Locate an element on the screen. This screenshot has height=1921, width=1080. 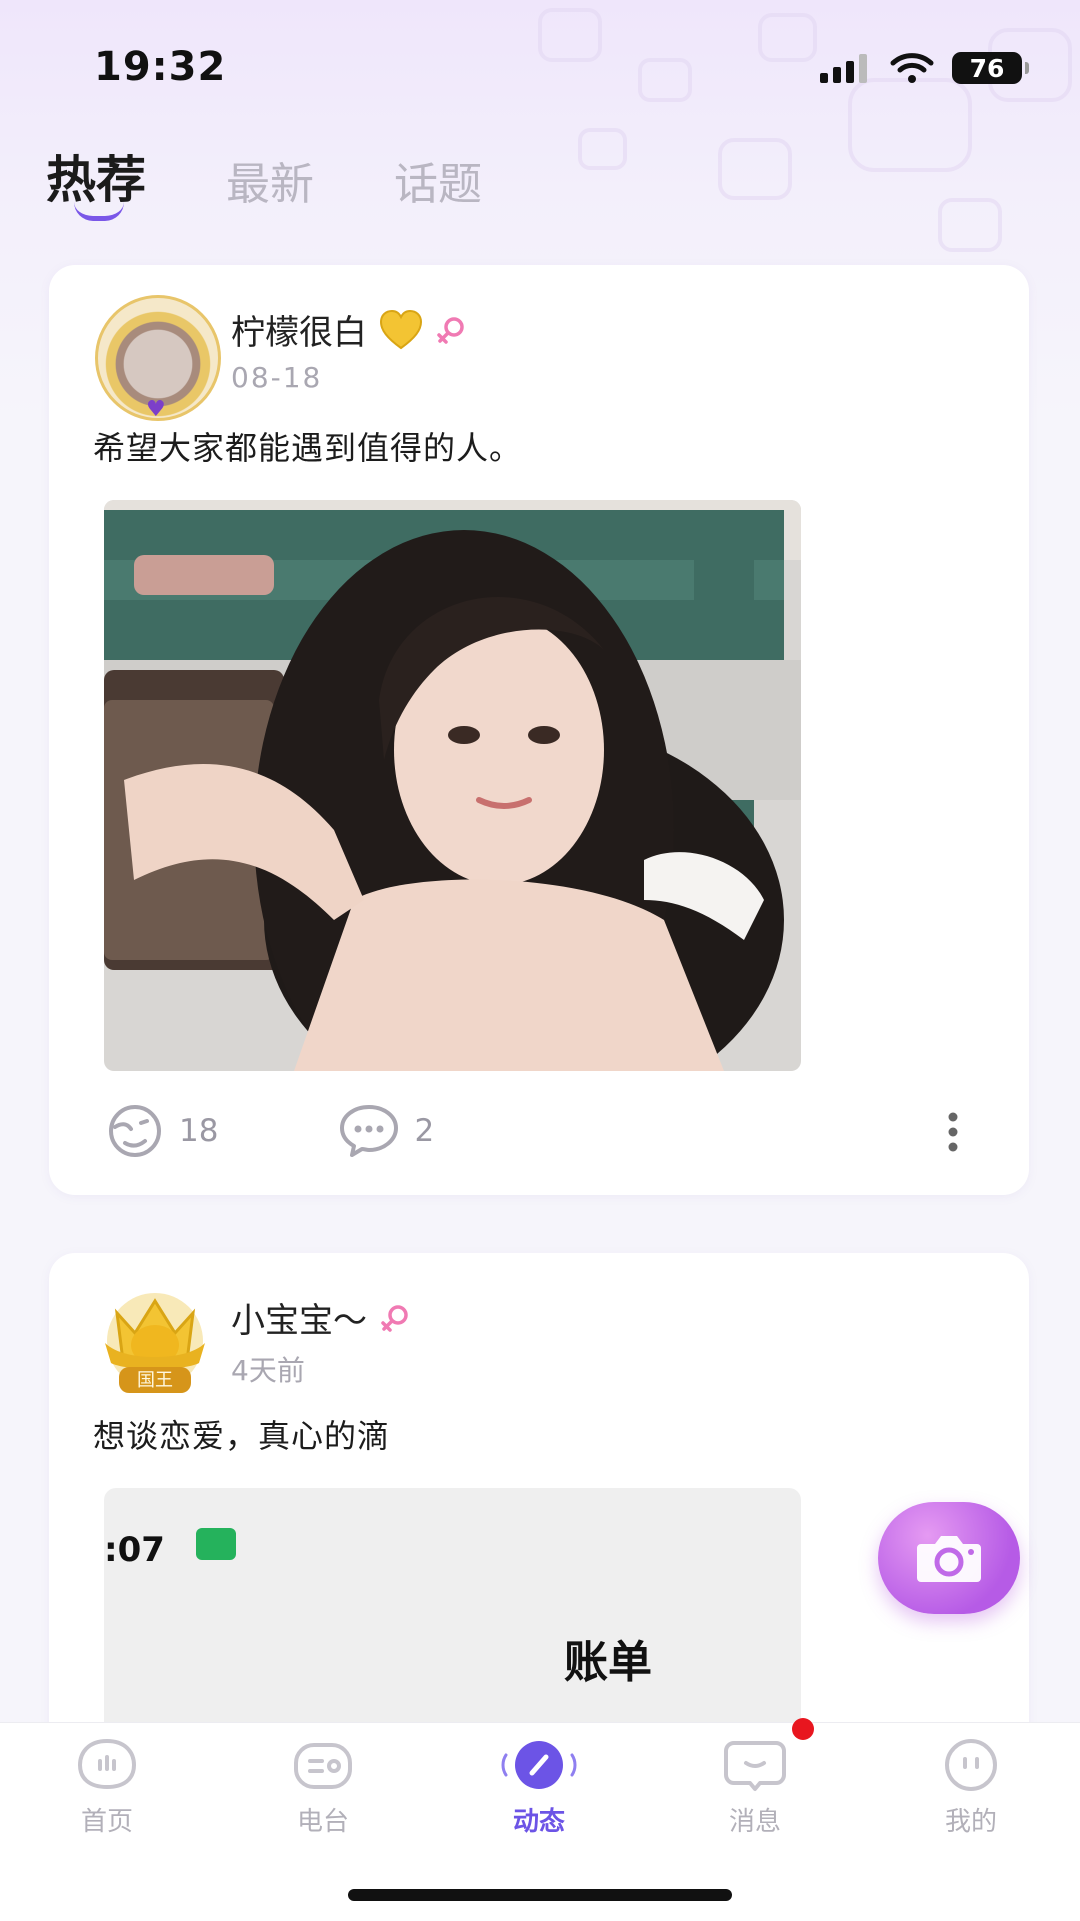
signal-icon is located at coordinates (843, 68).